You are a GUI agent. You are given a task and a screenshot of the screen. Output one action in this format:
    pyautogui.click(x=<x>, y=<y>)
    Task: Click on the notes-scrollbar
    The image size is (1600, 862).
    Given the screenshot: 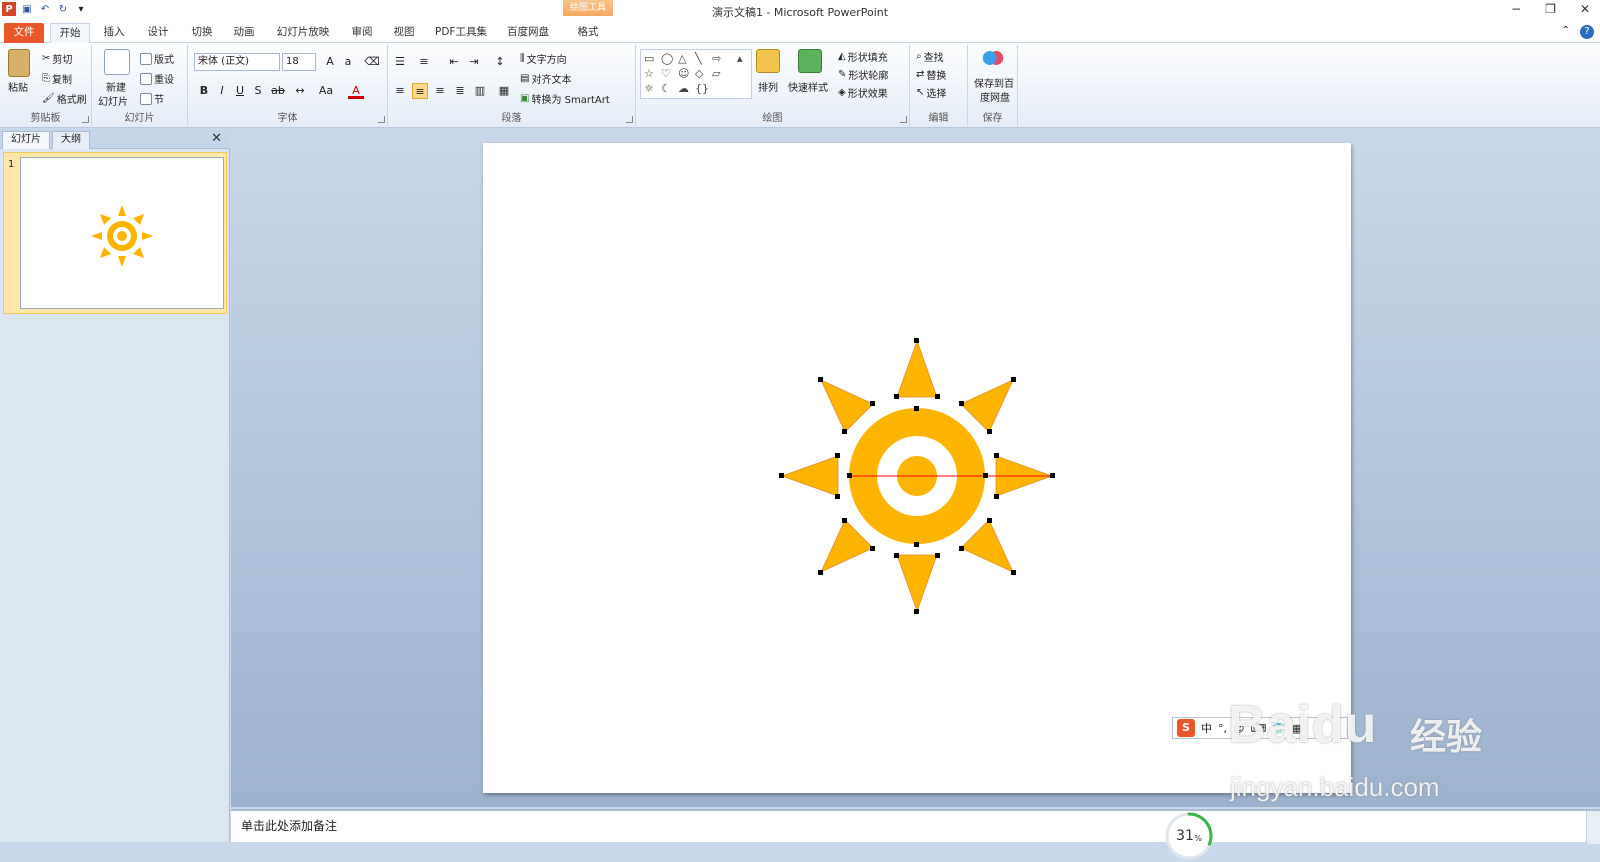 What is the action you would take?
    pyautogui.click(x=1593, y=827)
    